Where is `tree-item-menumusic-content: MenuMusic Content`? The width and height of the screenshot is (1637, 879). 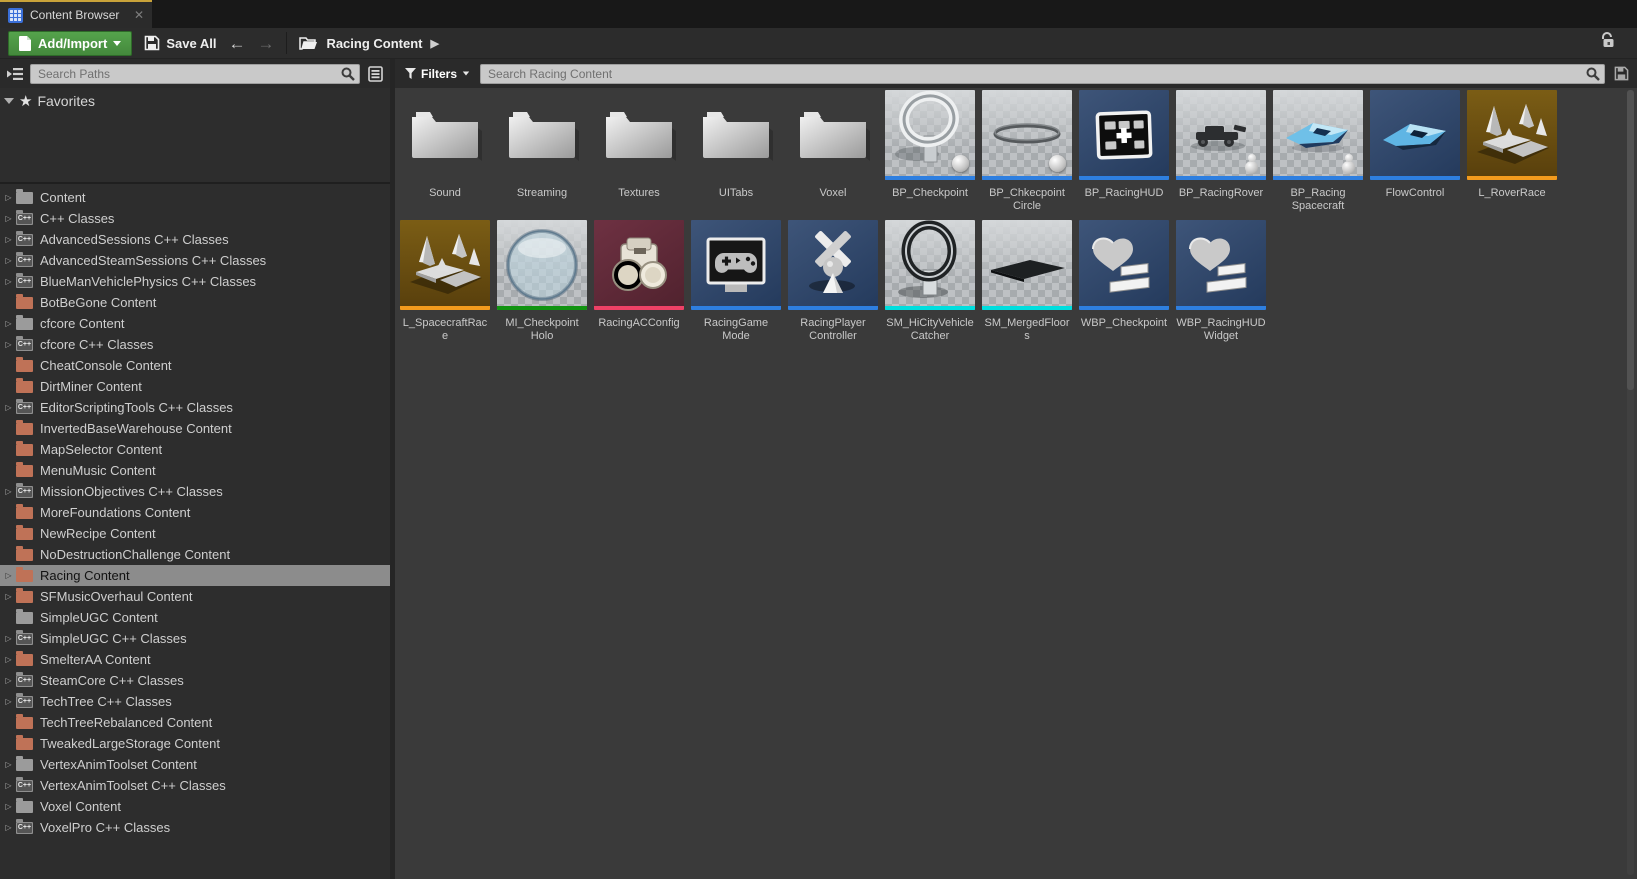
tree-item-menumusic-content: MenuMusic Content is located at coordinates (195, 470).